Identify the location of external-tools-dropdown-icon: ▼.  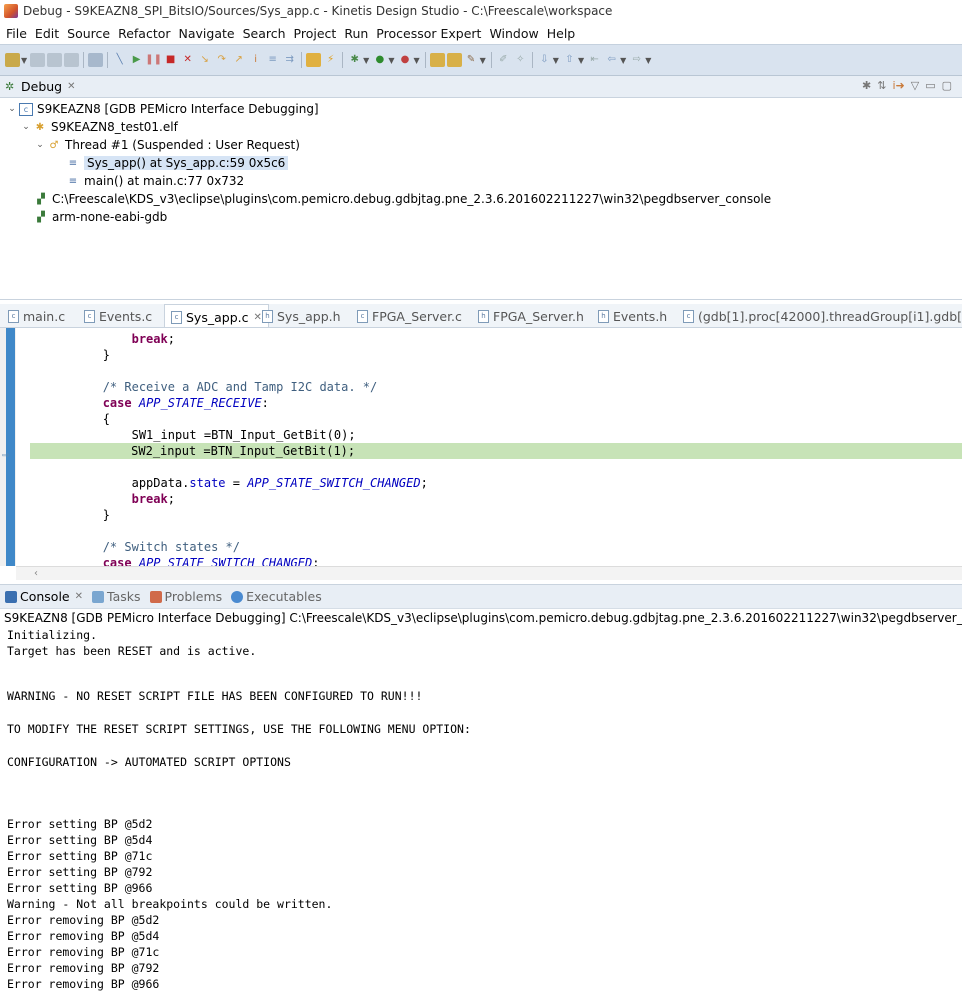
(416, 60).